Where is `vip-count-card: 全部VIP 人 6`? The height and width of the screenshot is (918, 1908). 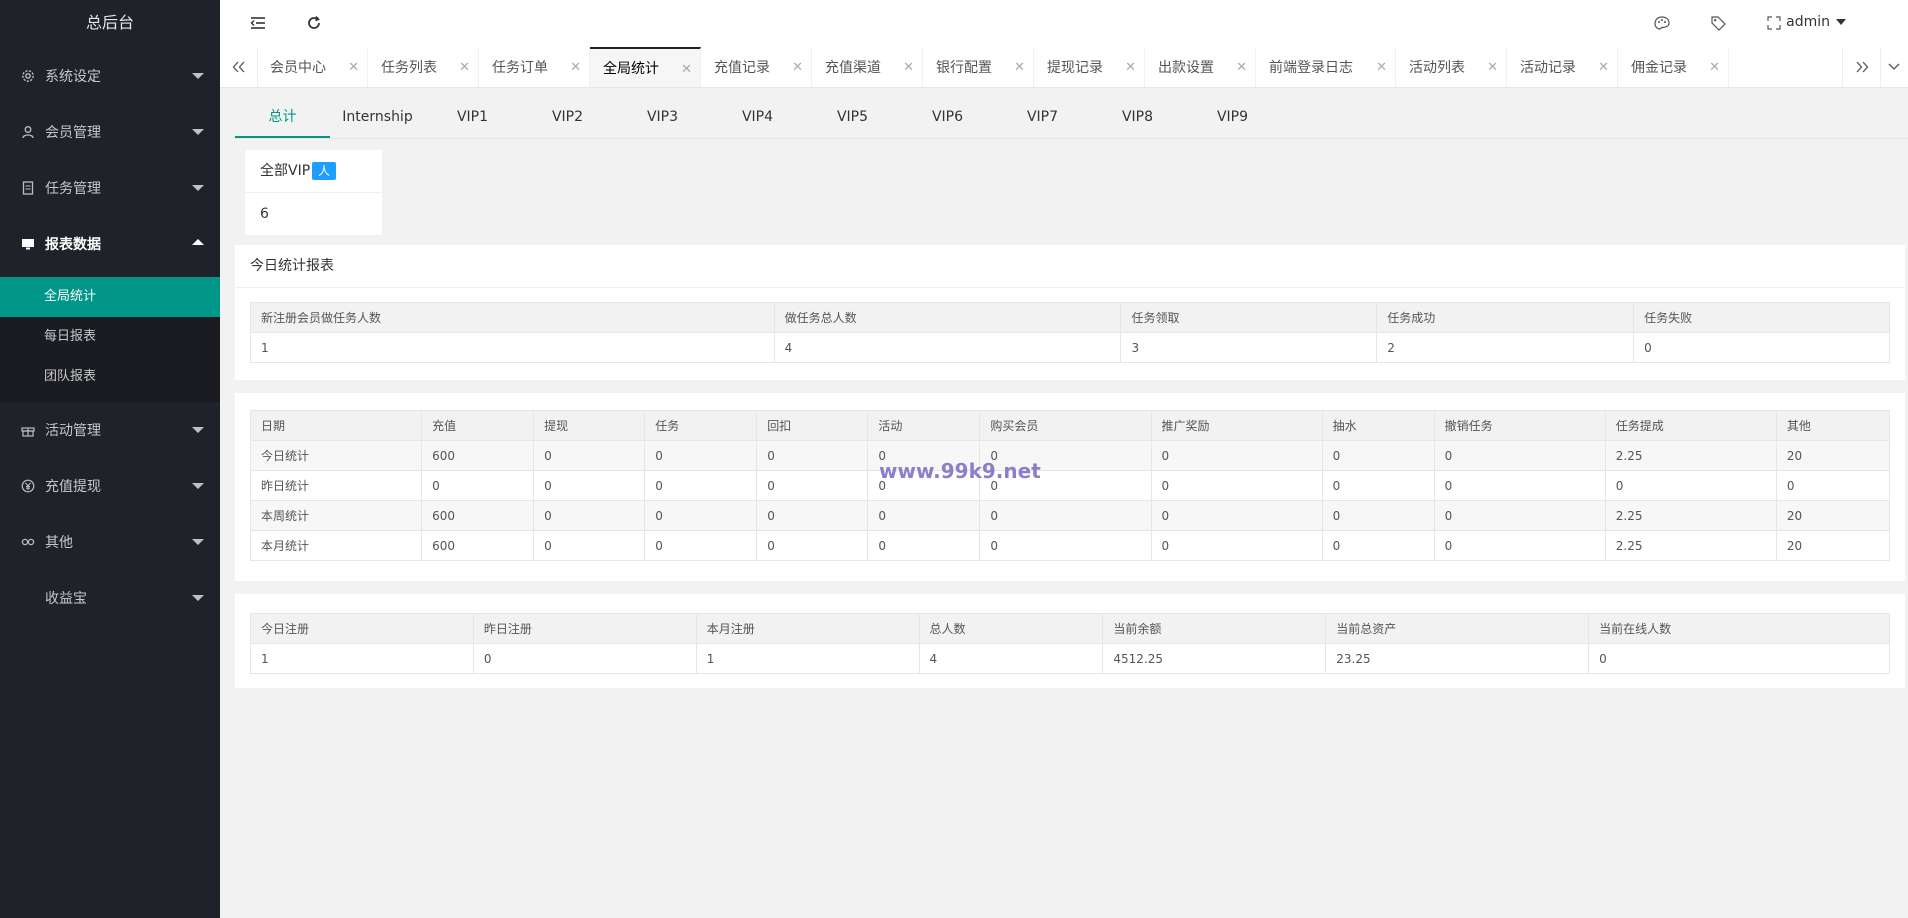
vip-count-card: 全部VIP 人 6 is located at coordinates (313, 192).